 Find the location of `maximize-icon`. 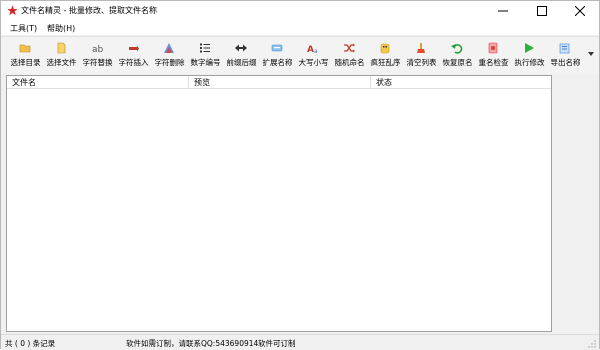

maximize-icon is located at coordinates (542, 11).